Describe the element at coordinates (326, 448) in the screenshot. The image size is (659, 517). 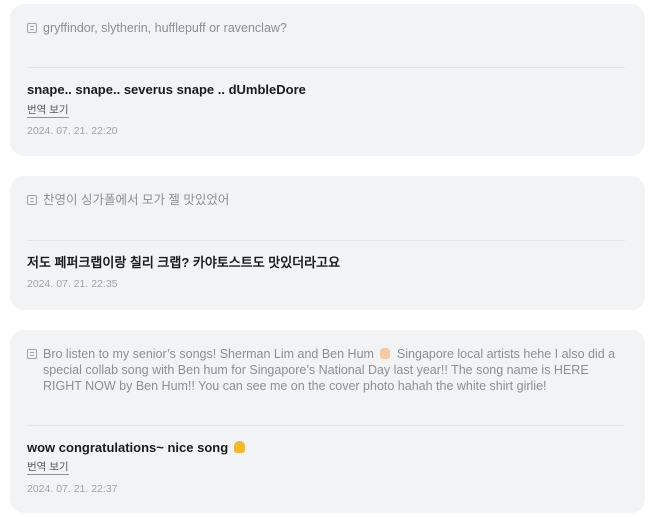
I see `answer-text: wow congratulations~ nice song` at that location.